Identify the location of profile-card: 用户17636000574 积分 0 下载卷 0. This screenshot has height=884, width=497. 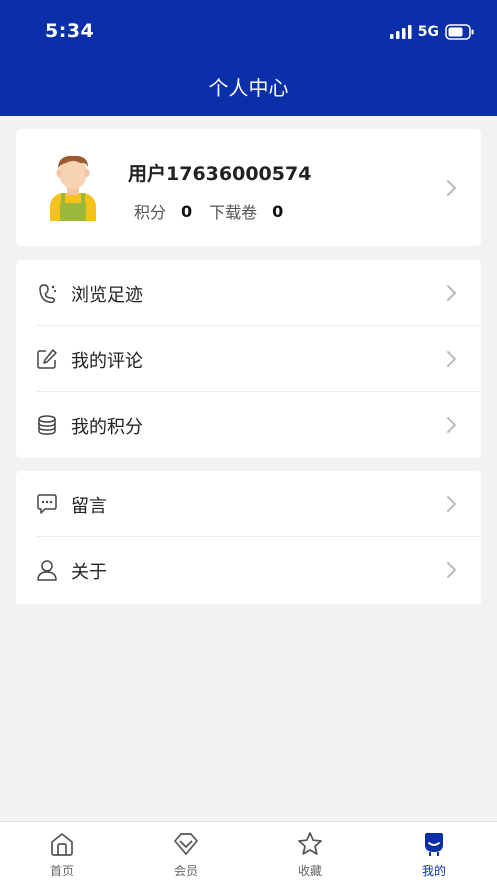
(248, 187).